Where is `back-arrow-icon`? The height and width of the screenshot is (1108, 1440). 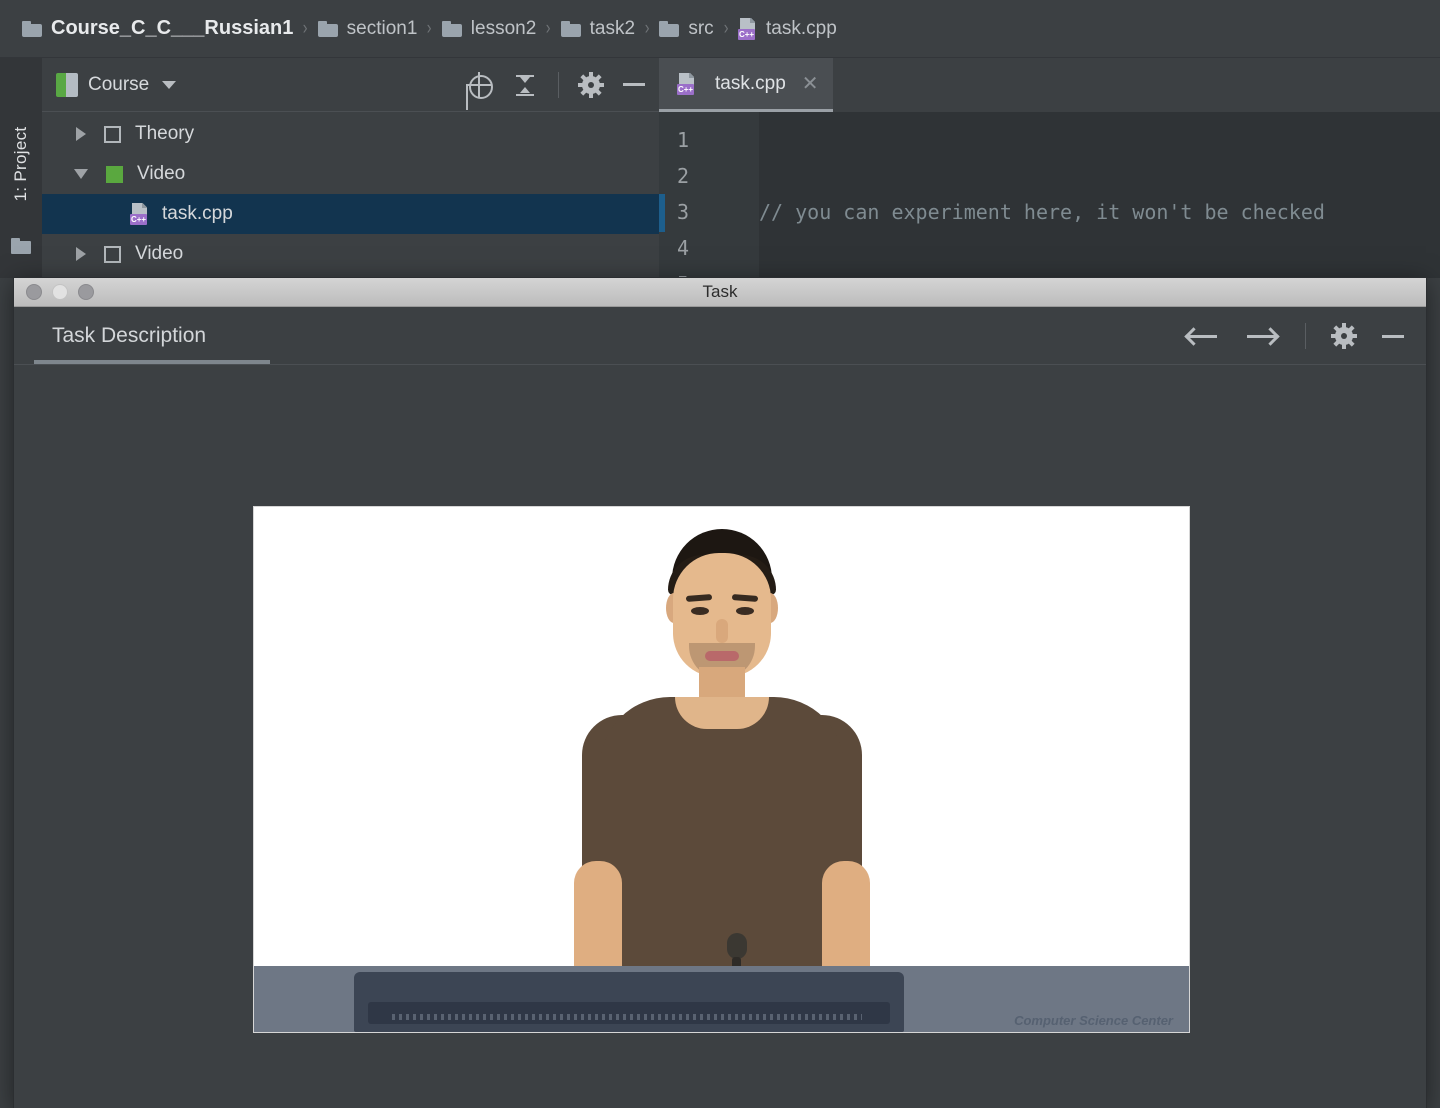
back-arrow-icon is located at coordinates (1201, 336).